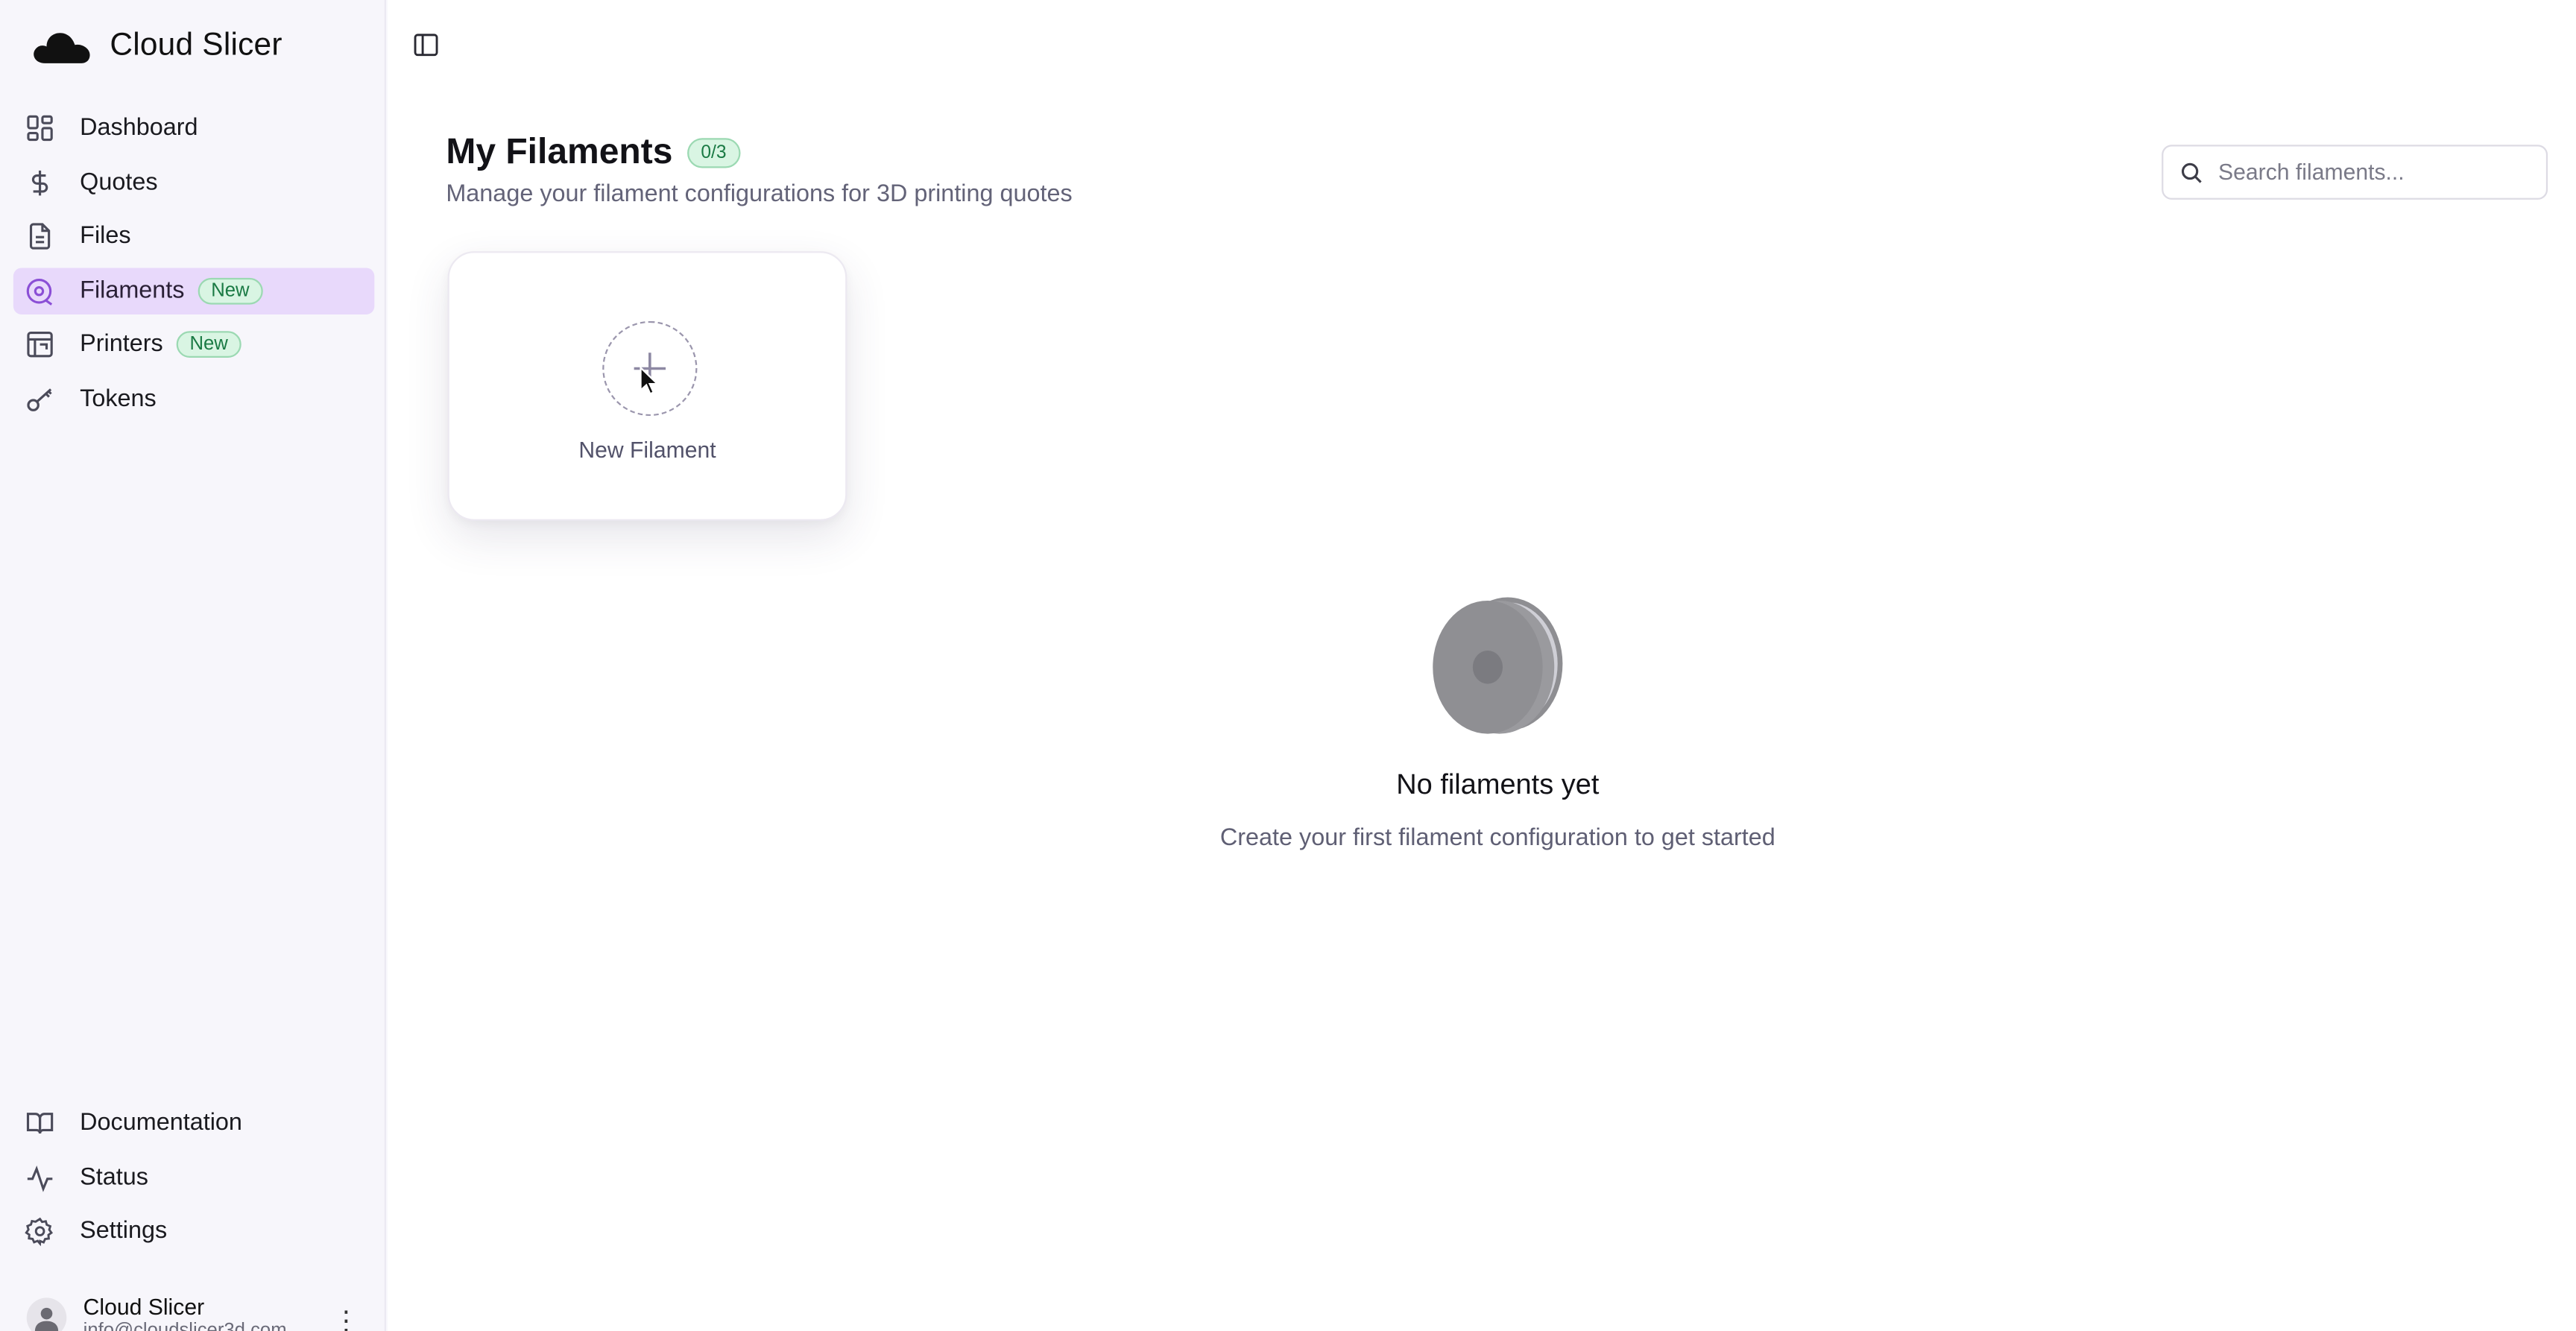 The height and width of the screenshot is (1331, 2576). I want to click on sidebar-item-label: Printers, so click(122, 345).